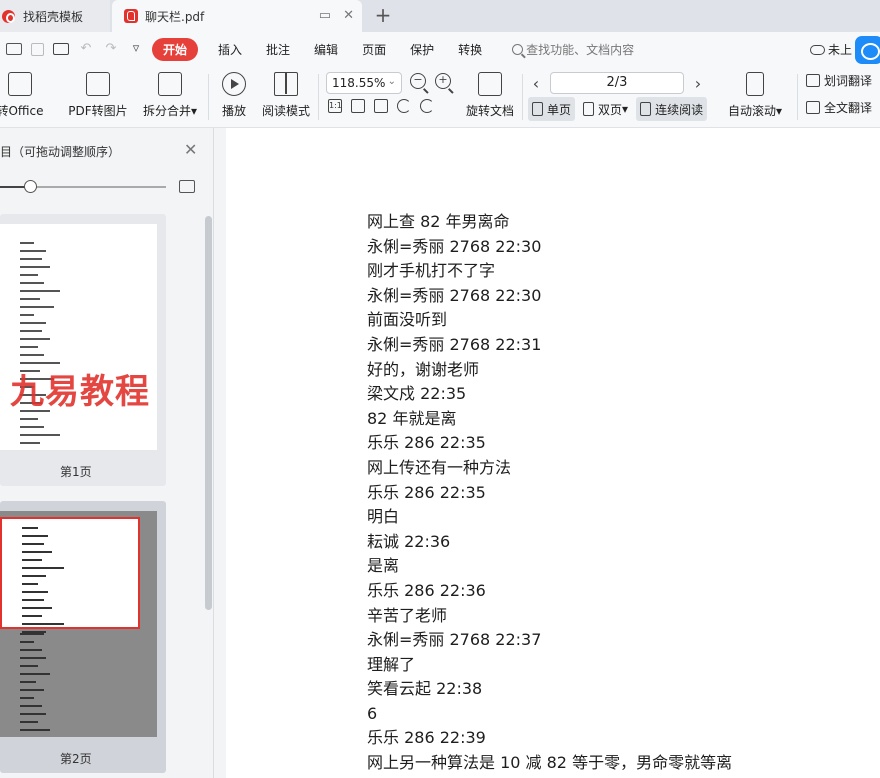  Describe the element at coordinates (86, 49) in the screenshot. I see `undo-icon: ↶` at that location.